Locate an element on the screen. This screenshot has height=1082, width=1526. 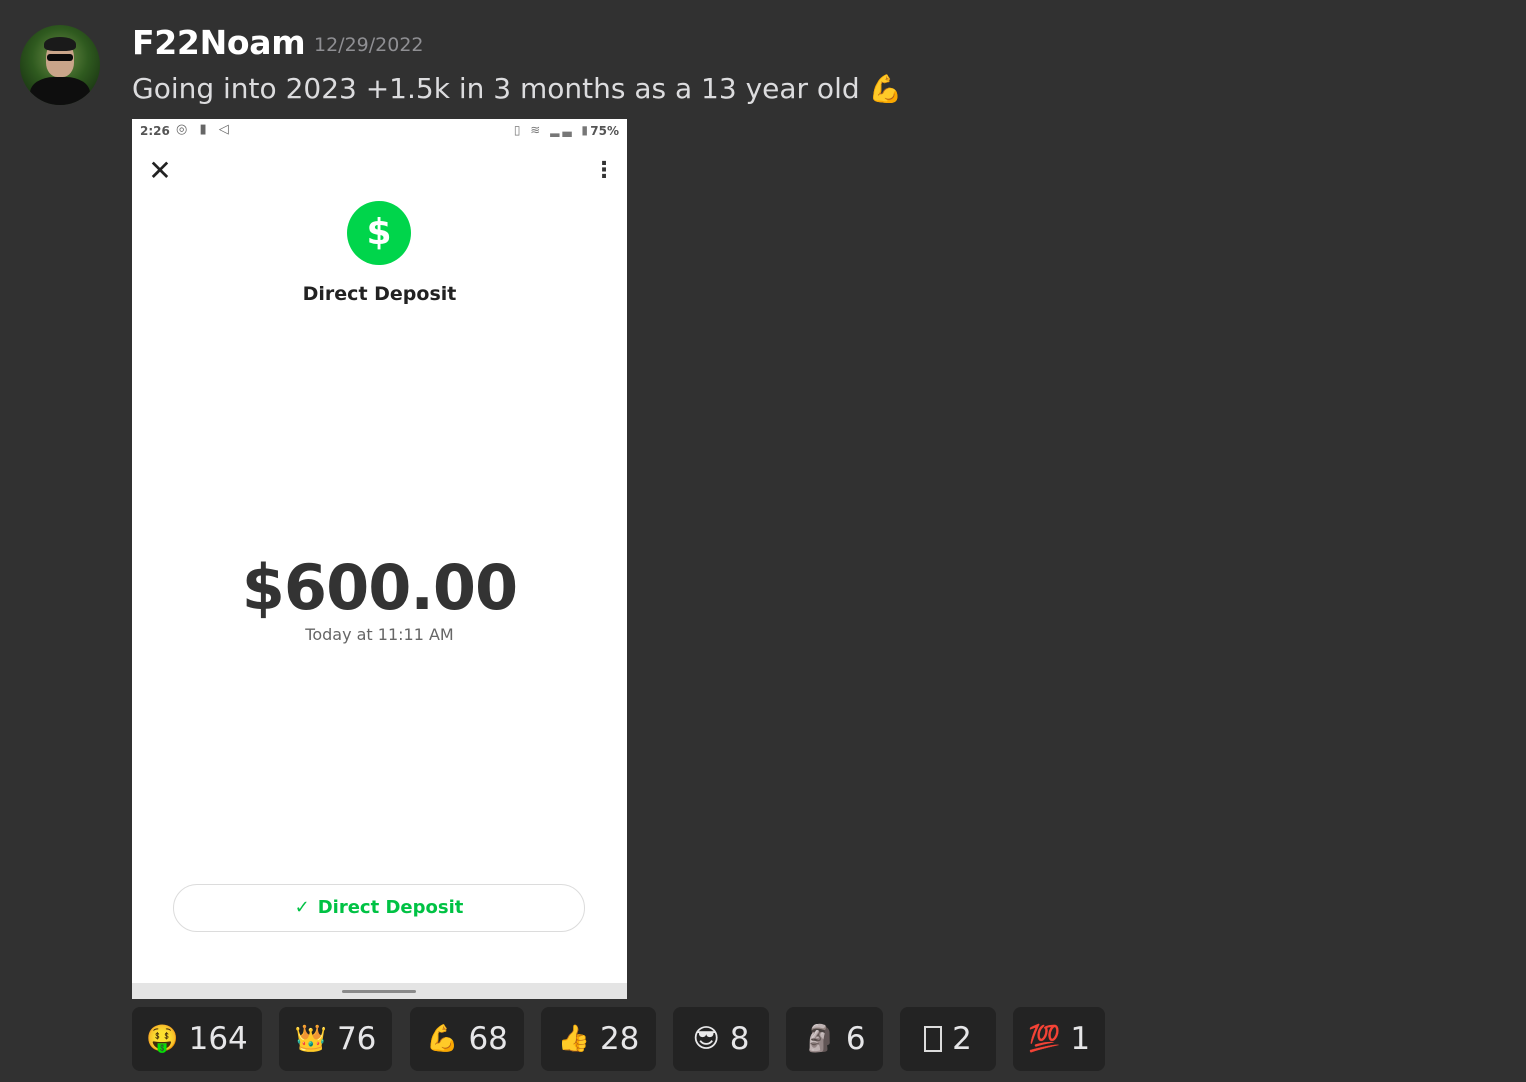
checkmark-icon: ✓ is located at coordinates (302, 907).